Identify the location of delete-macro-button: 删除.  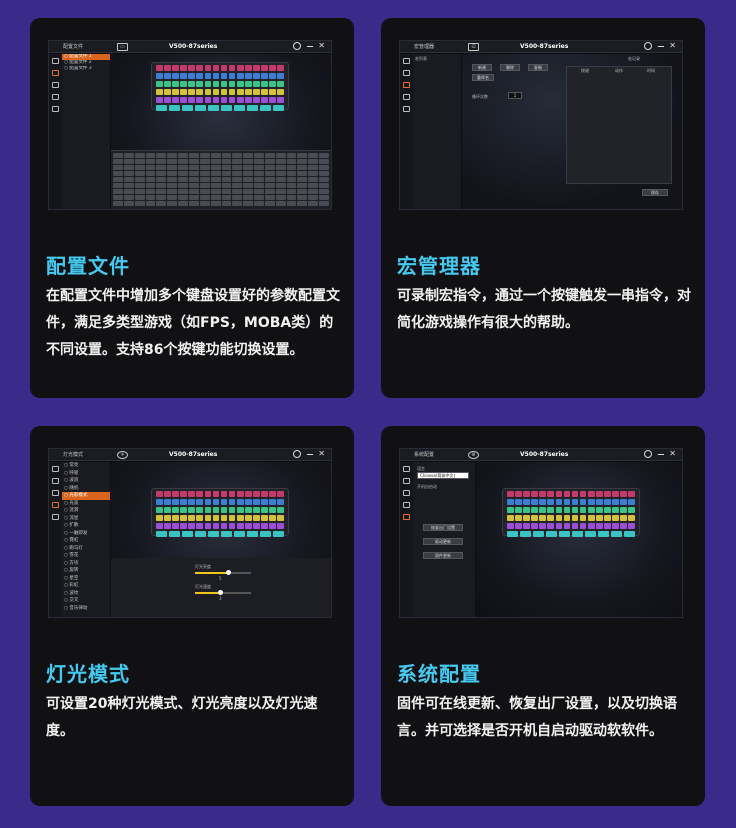
(510, 67).